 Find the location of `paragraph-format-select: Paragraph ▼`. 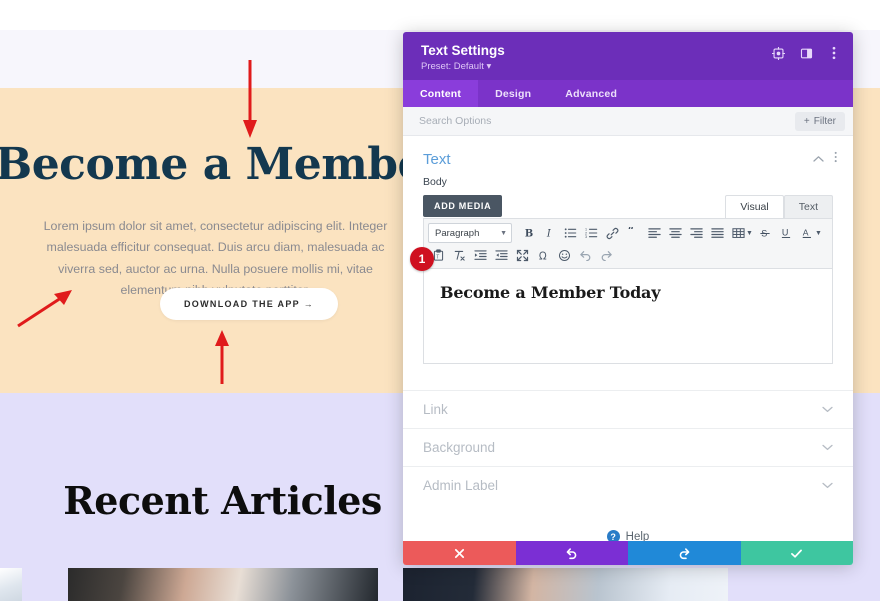

paragraph-format-select: Paragraph ▼ is located at coordinates (470, 233).